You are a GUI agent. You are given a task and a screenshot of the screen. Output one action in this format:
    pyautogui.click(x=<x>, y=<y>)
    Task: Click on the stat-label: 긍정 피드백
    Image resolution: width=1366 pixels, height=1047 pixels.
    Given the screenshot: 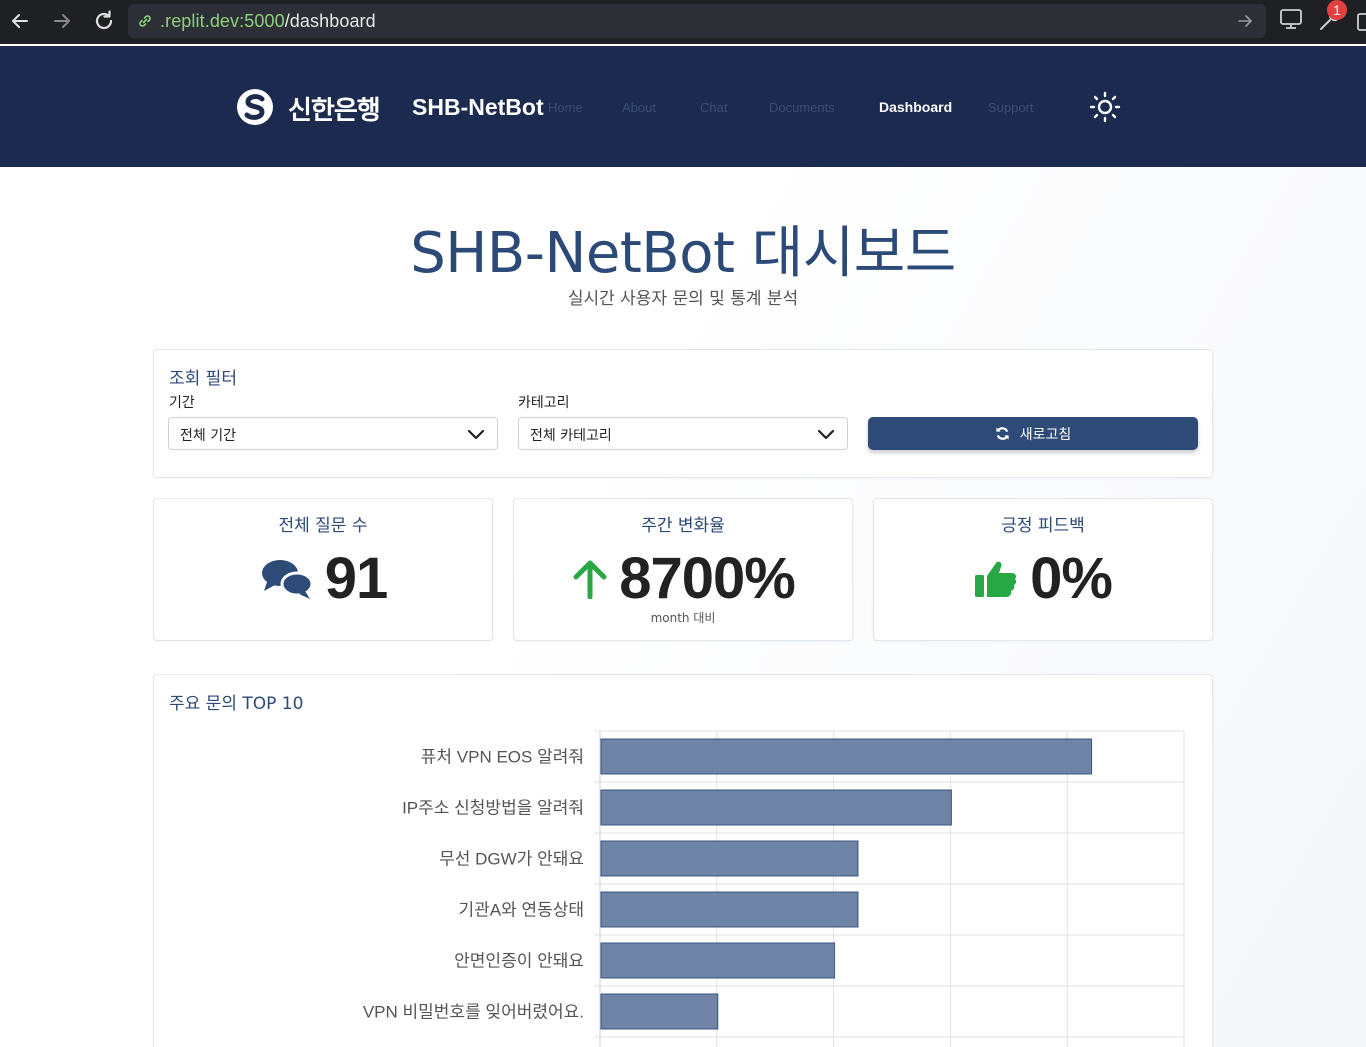 What is the action you would take?
    pyautogui.click(x=1043, y=526)
    